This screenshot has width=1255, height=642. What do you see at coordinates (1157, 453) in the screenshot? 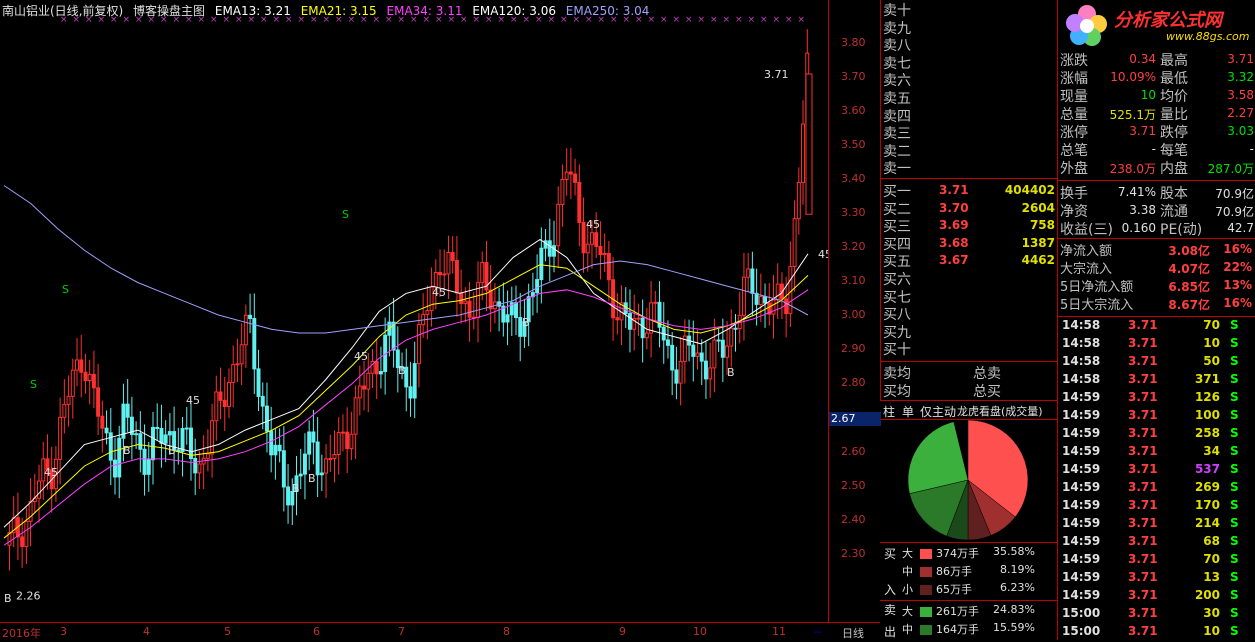
I see `tick-row: 14:59 3.71 34 S` at bounding box center [1157, 453].